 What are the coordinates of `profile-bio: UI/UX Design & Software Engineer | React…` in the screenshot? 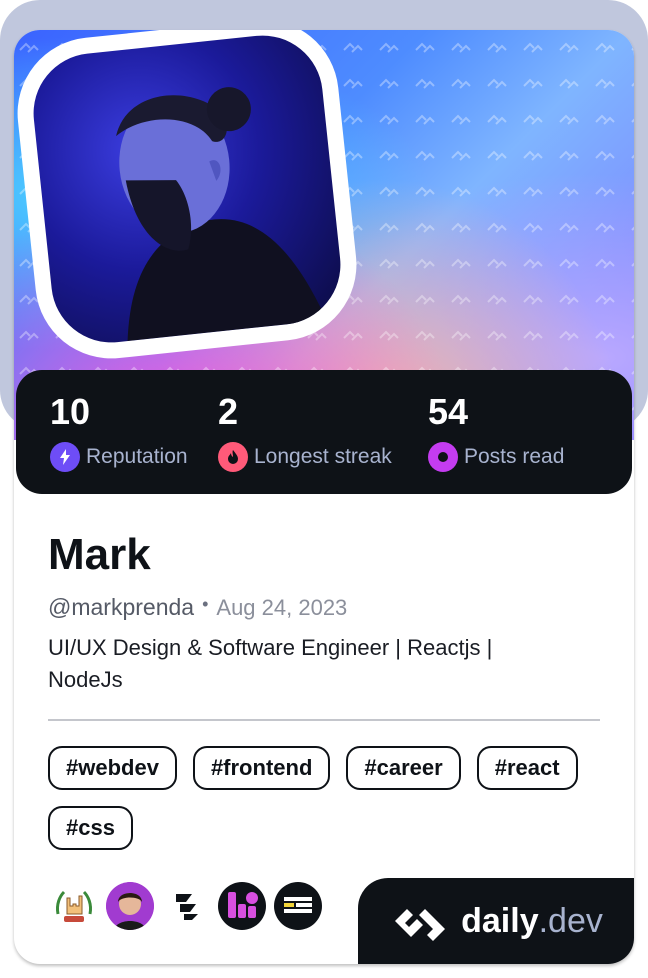 It's located at (270, 663).